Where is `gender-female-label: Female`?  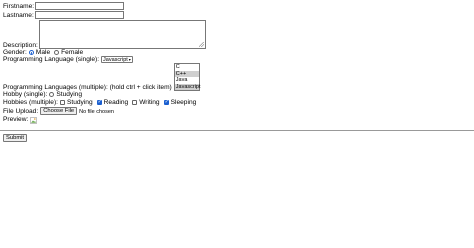 gender-female-label: Female is located at coordinates (72, 52).